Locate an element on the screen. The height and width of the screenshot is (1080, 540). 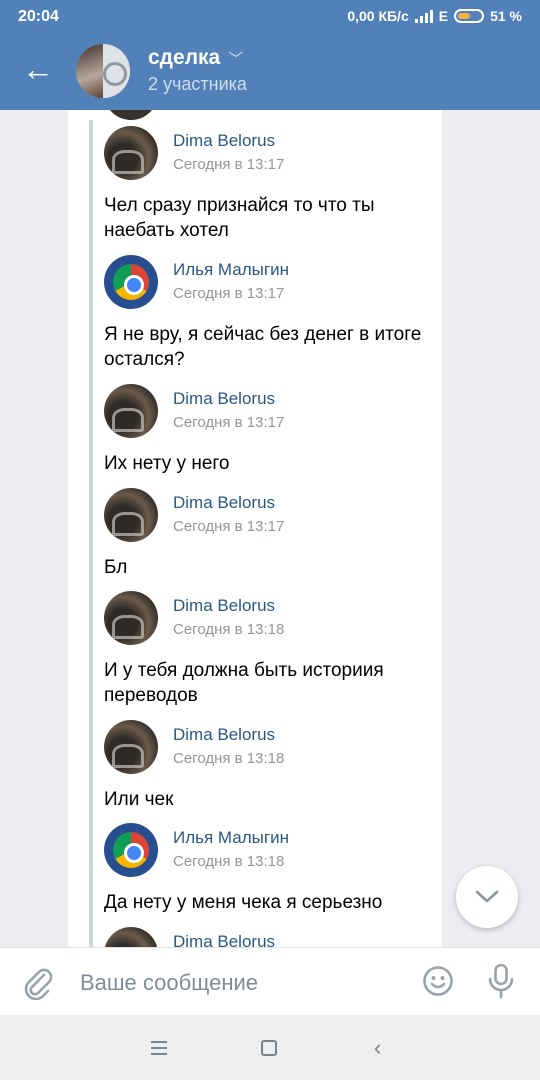
message-text: И у тебя должна быть историия переводов is located at coordinates (244, 683).